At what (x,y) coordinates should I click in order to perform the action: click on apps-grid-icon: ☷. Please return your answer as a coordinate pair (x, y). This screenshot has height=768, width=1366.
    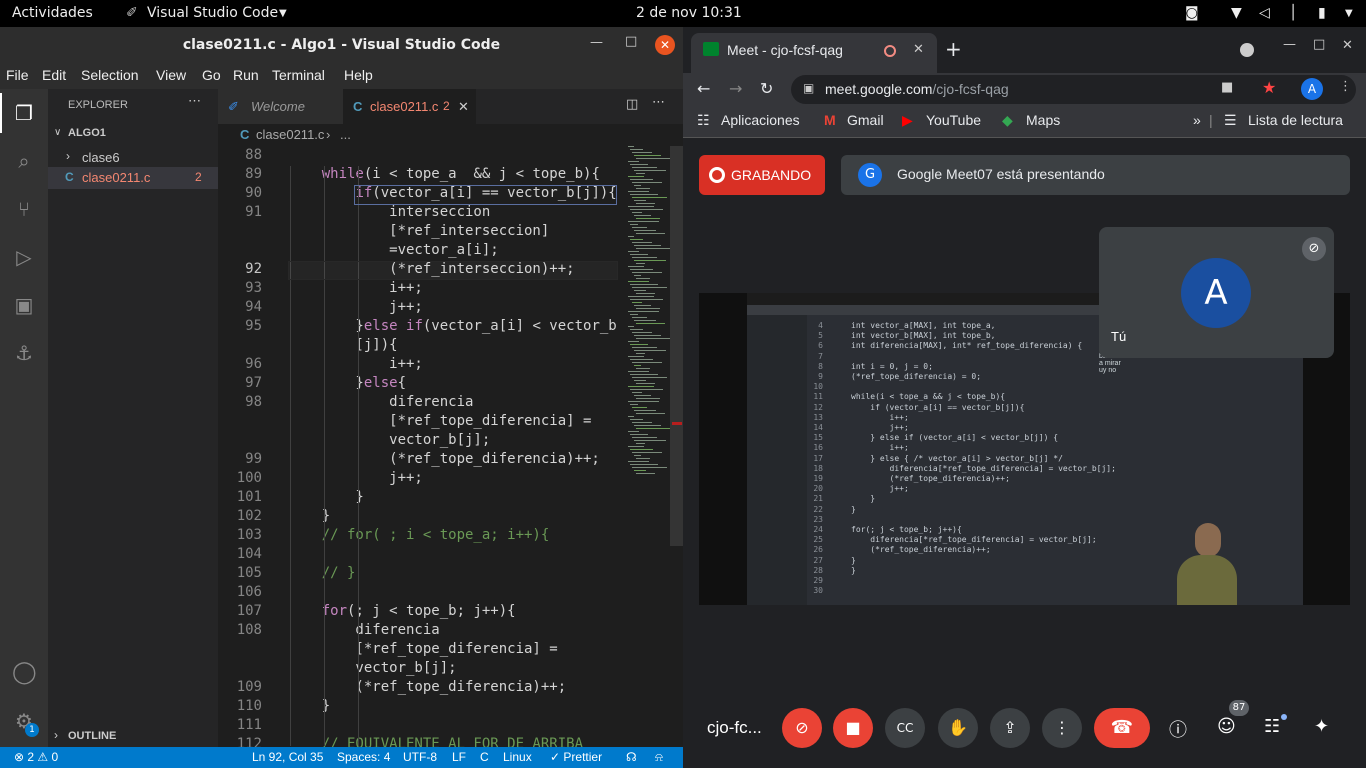
    Looking at the image, I should click on (703, 120).